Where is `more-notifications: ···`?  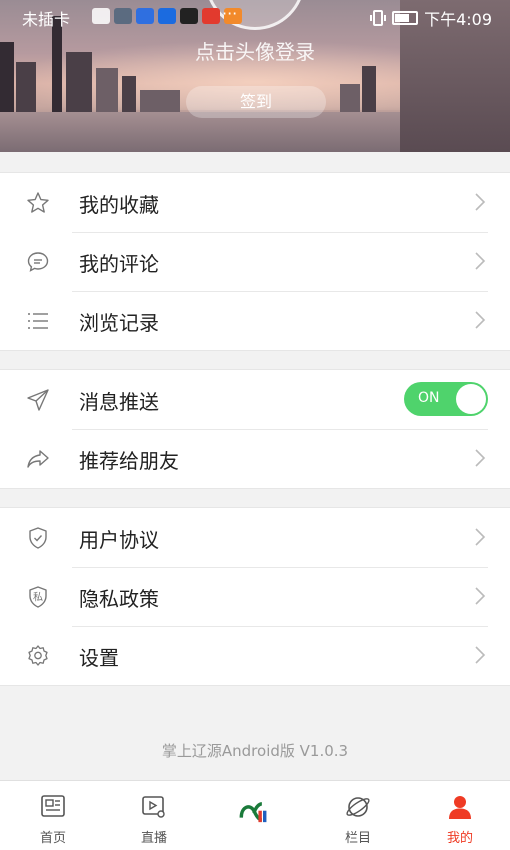
more-notifications: ··· is located at coordinates (230, 13).